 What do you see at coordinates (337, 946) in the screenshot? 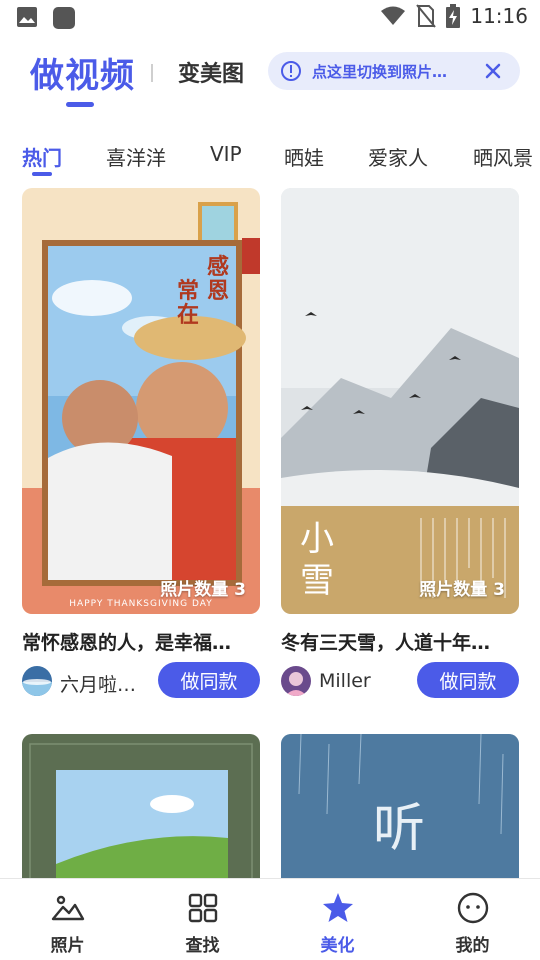
I see `nav-beautify-label: 美化` at bounding box center [337, 946].